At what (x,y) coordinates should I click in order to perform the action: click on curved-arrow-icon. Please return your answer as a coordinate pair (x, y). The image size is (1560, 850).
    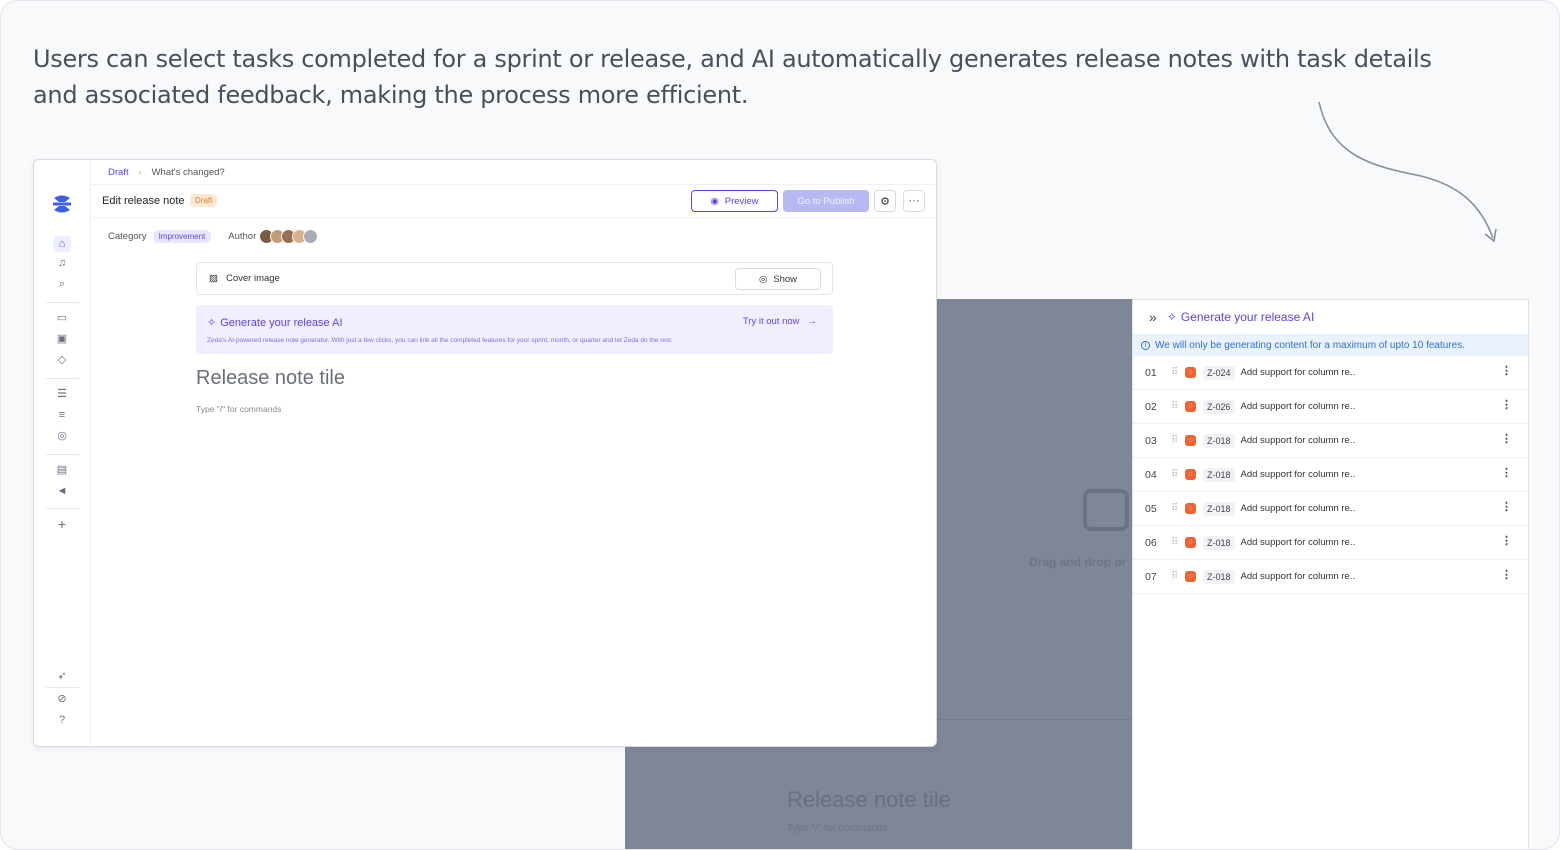
    Looking at the image, I should click on (1407, 172).